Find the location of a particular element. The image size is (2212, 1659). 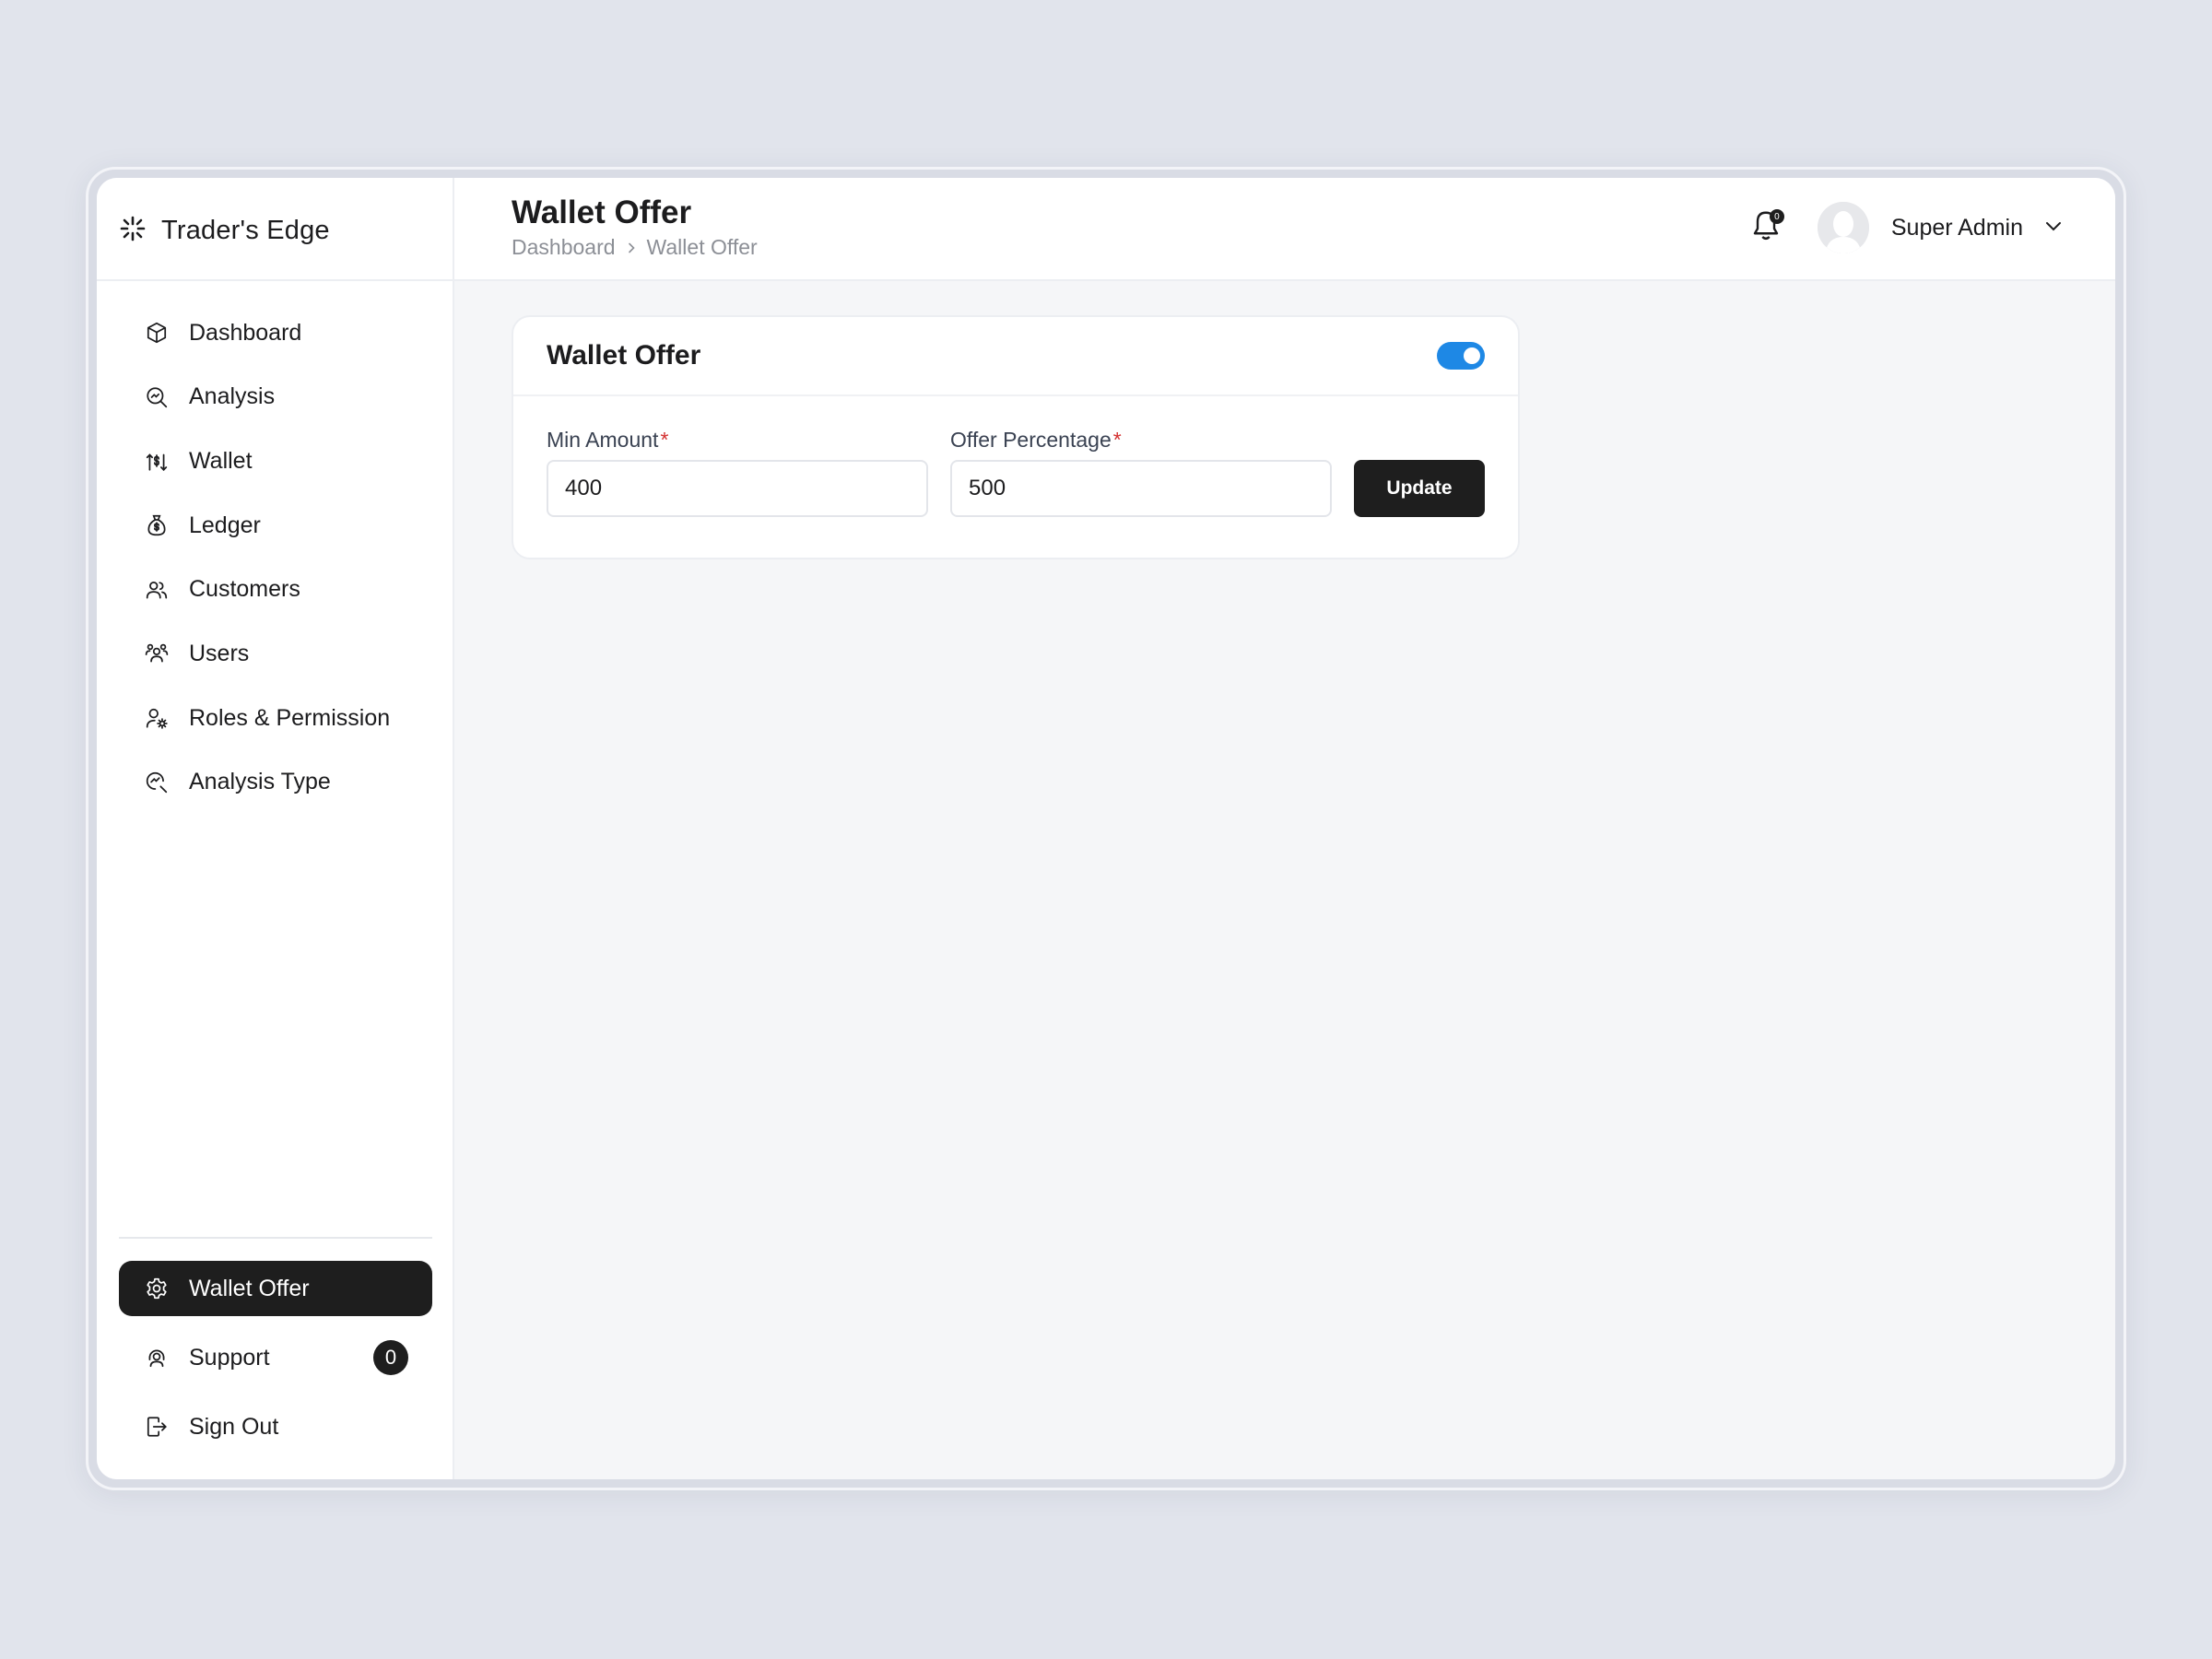

sidebar-item-label: Dashboard is located at coordinates (245, 332).